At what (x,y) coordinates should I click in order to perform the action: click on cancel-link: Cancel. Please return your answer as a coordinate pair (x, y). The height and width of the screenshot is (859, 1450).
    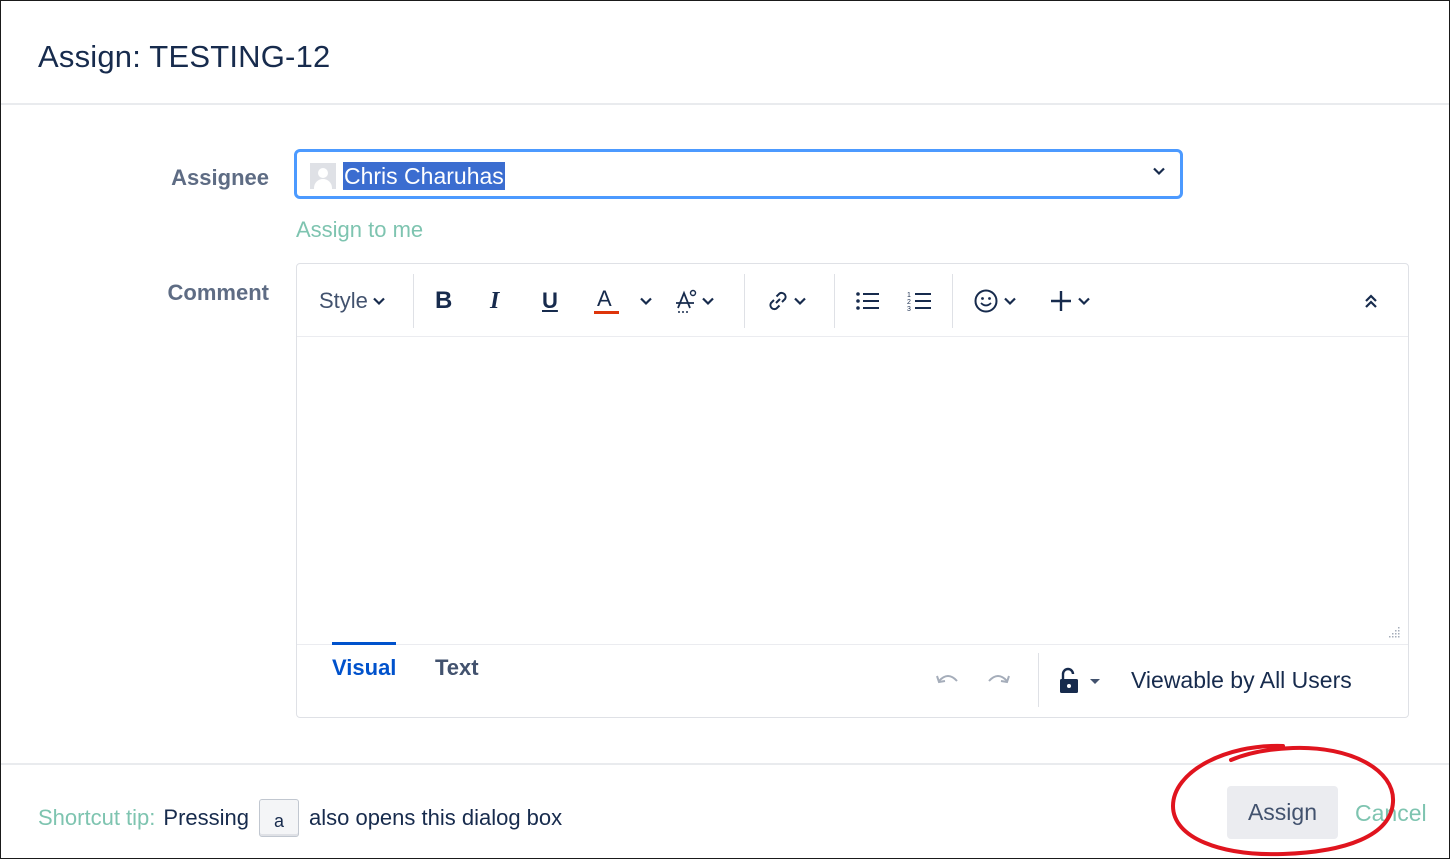
    Looking at the image, I should click on (1391, 813).